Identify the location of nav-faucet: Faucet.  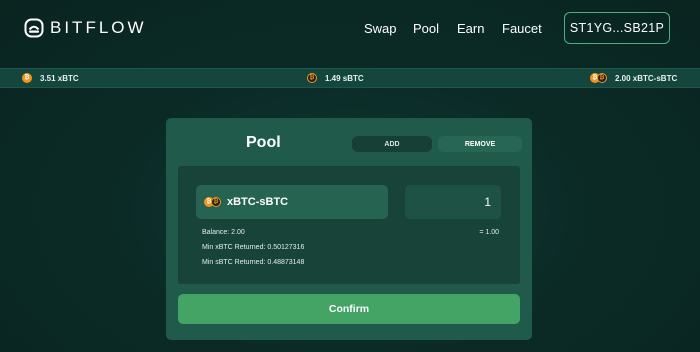
(522, 28).